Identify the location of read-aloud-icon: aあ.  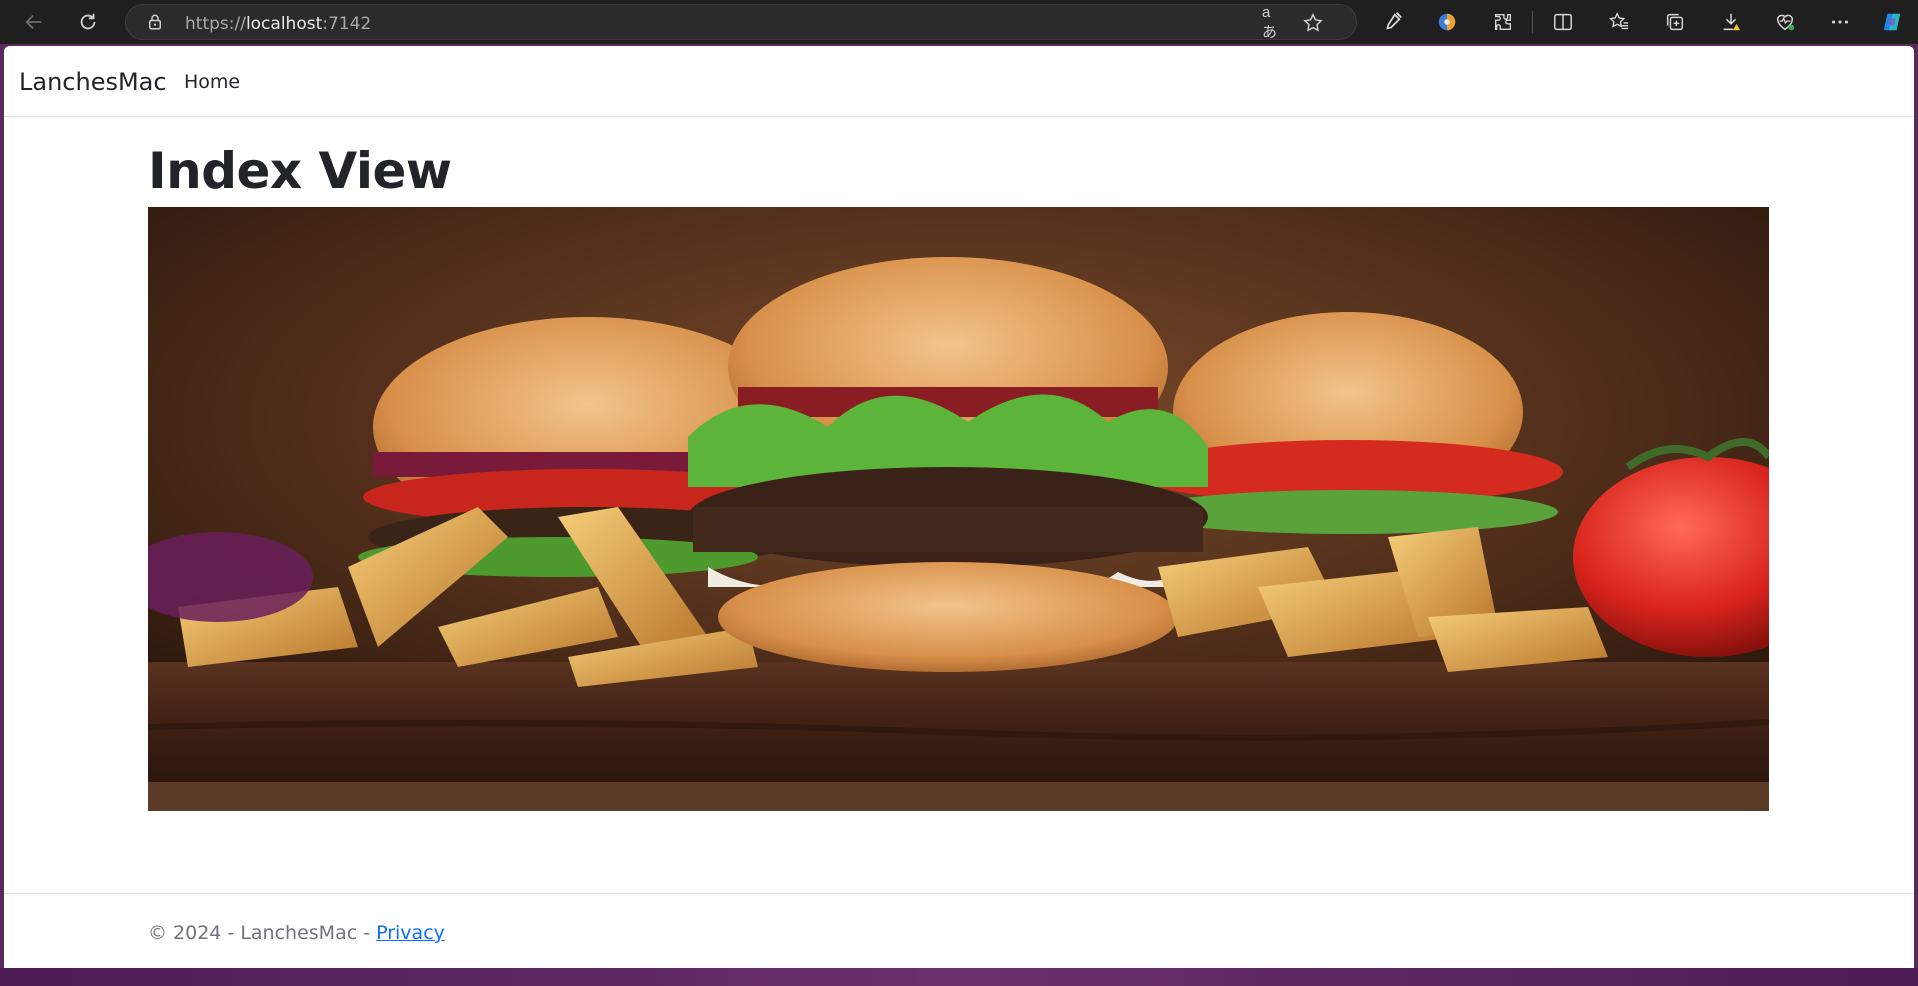
(1273, 22).